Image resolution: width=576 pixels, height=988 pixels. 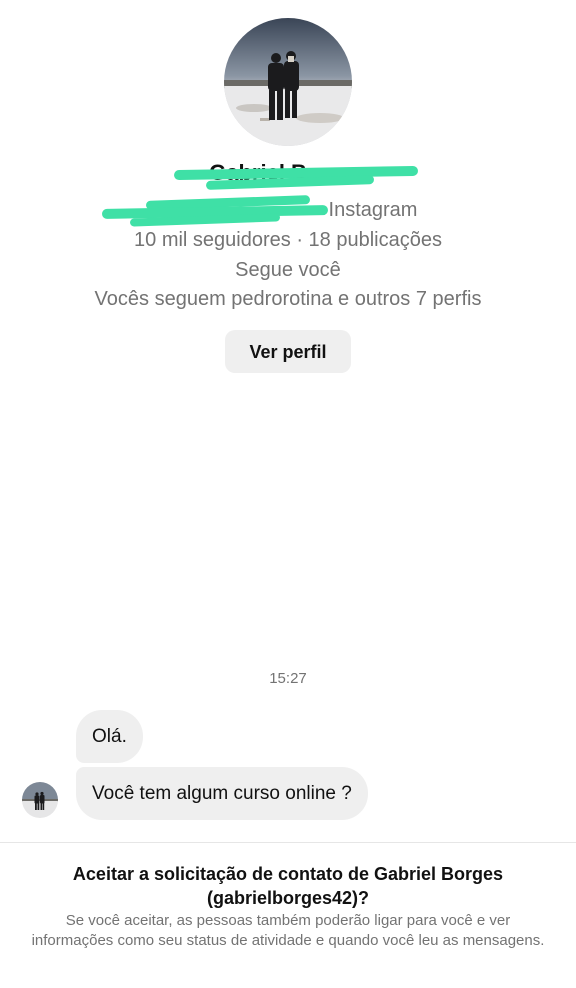 What do you see at coordinates (109, 736) in the screenshot?
I see `message-bubble: Olá.` at bounding box center [109, 736].